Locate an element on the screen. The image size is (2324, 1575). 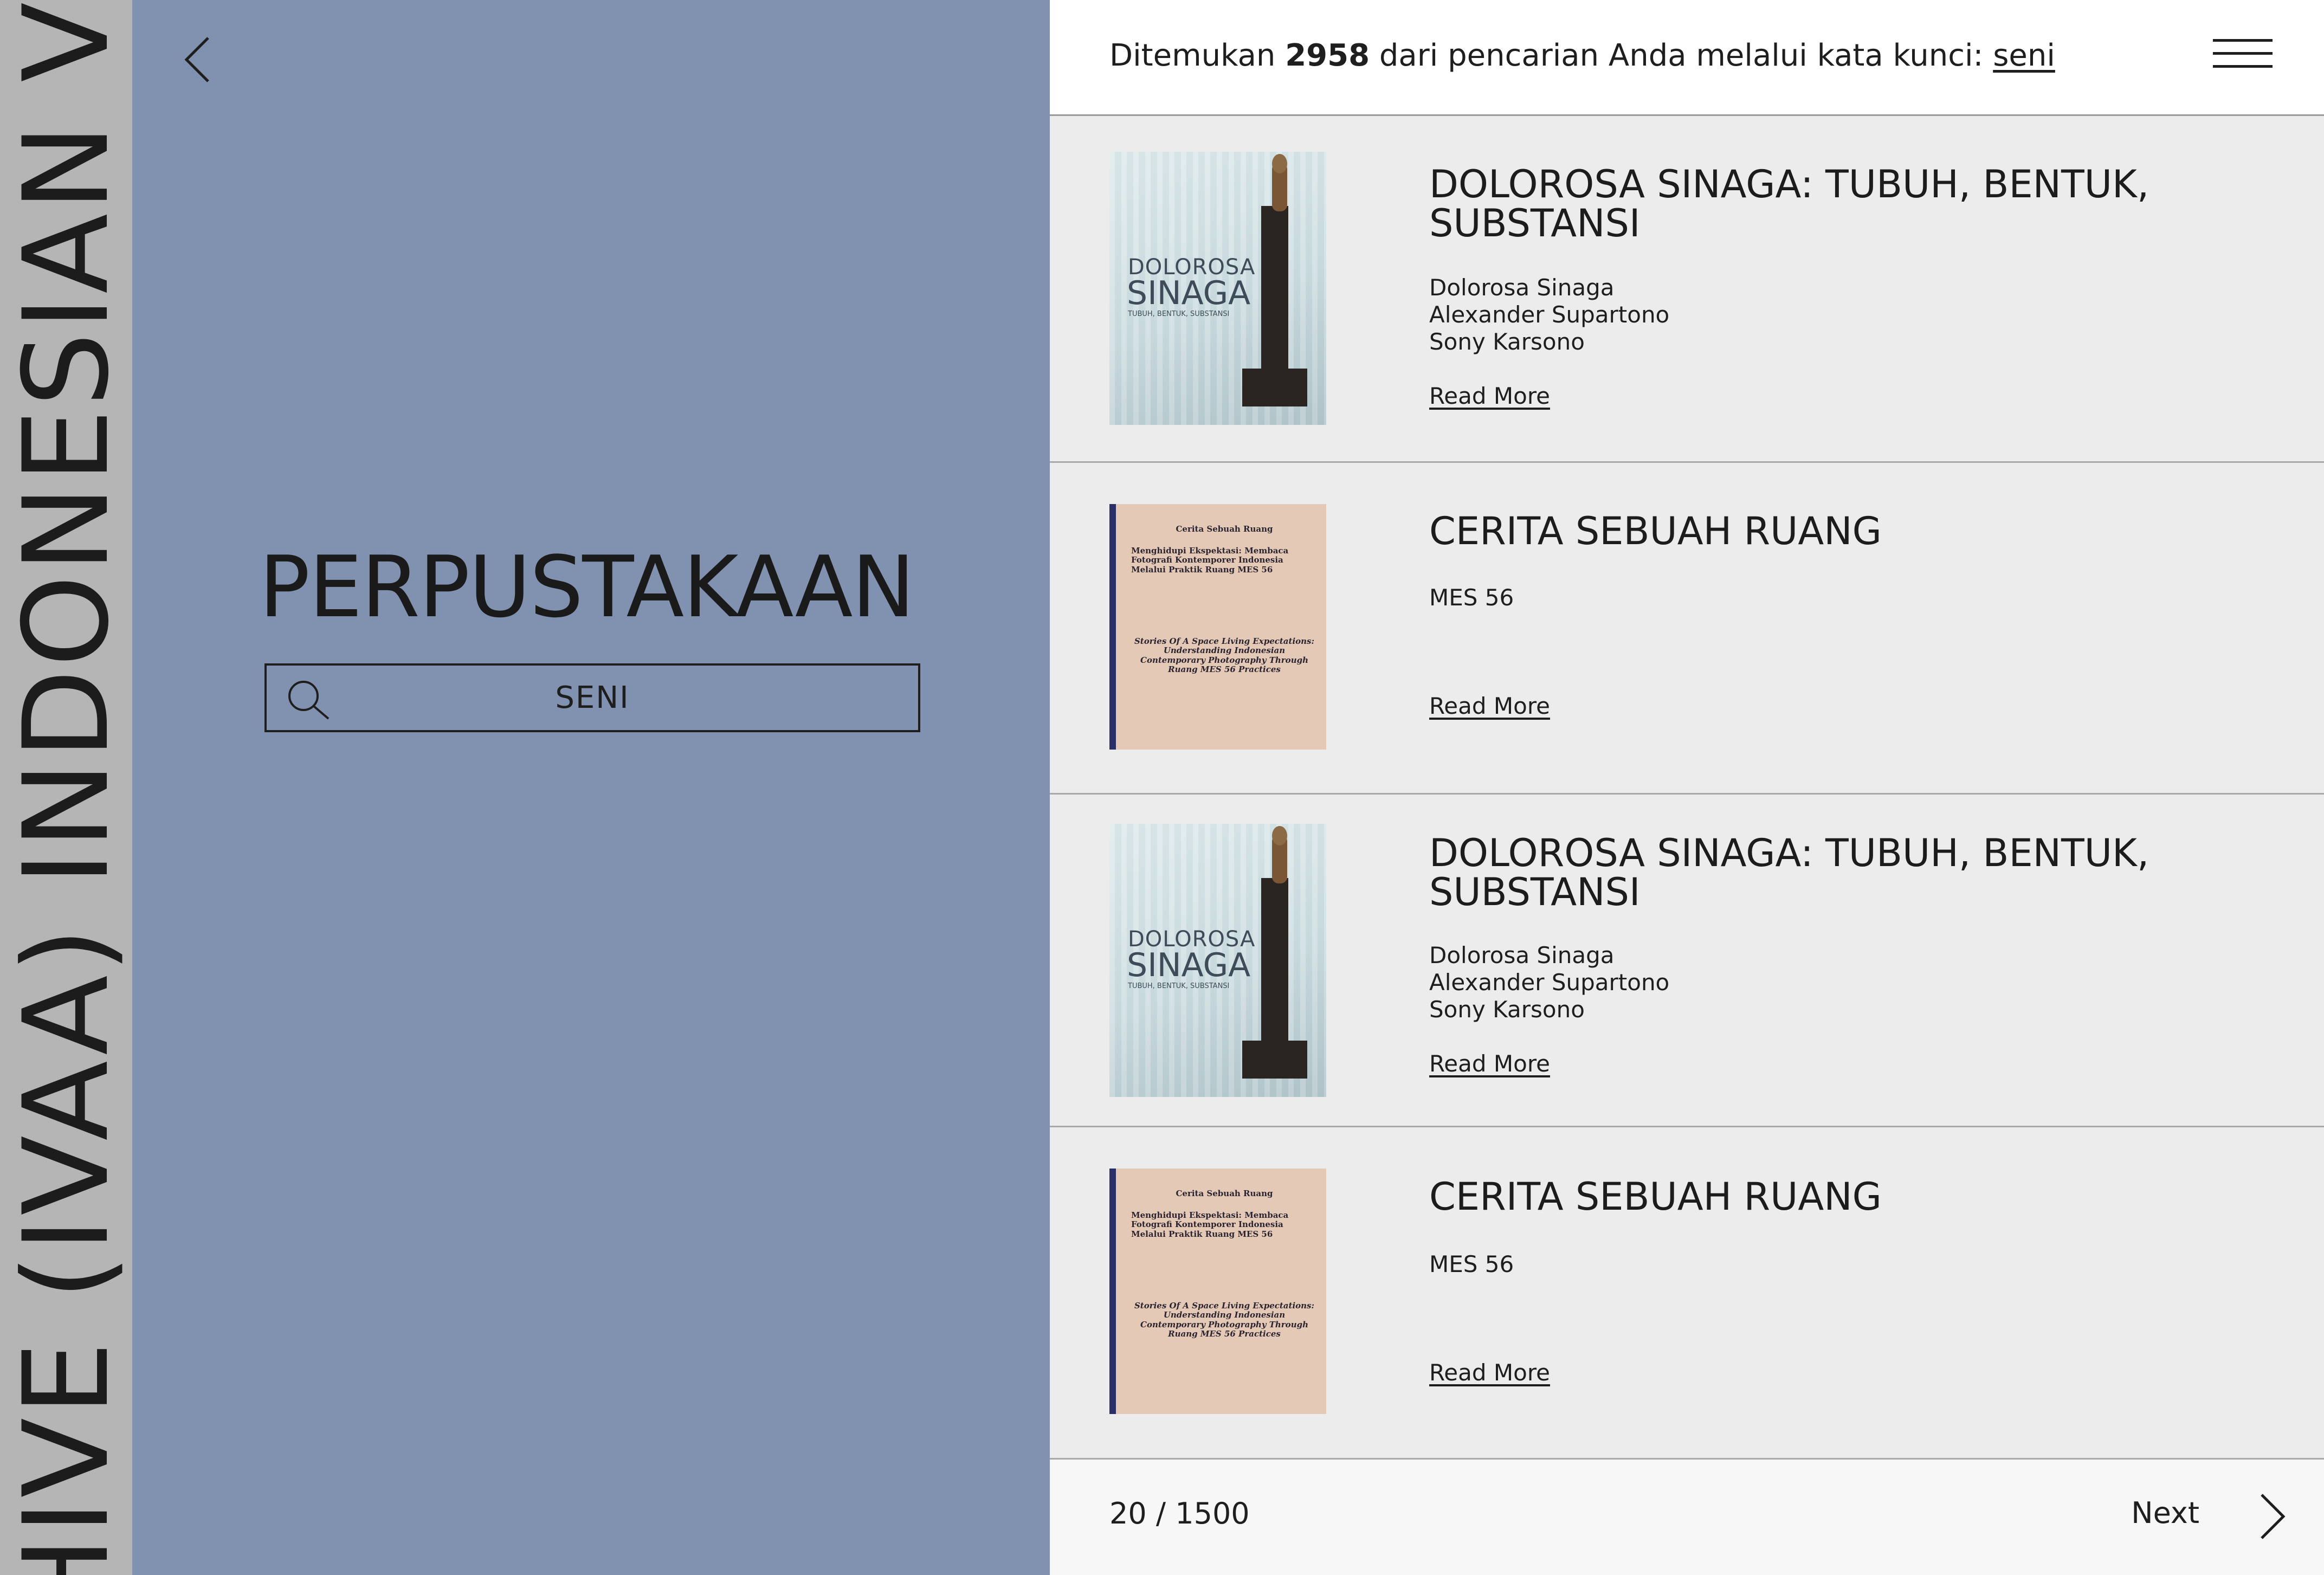
menu-button is located at coordinates (2243, 54).